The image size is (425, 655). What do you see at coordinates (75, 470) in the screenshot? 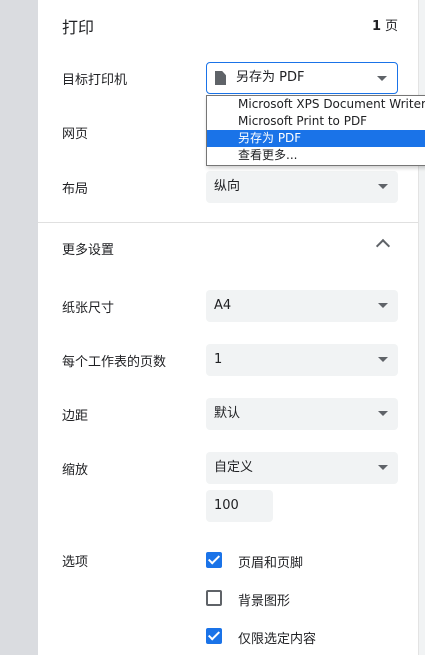
I see `scale-label: 缩放` at bounding box center [75, 470].